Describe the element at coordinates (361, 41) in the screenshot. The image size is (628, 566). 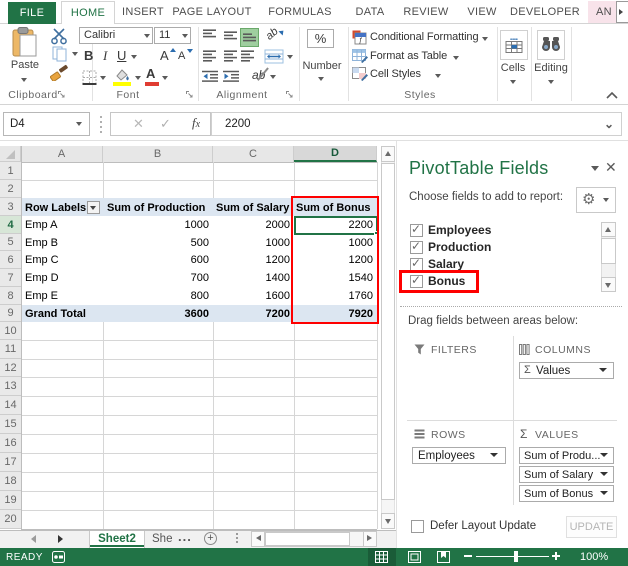
I see `svg-text: ƒ` at that location.